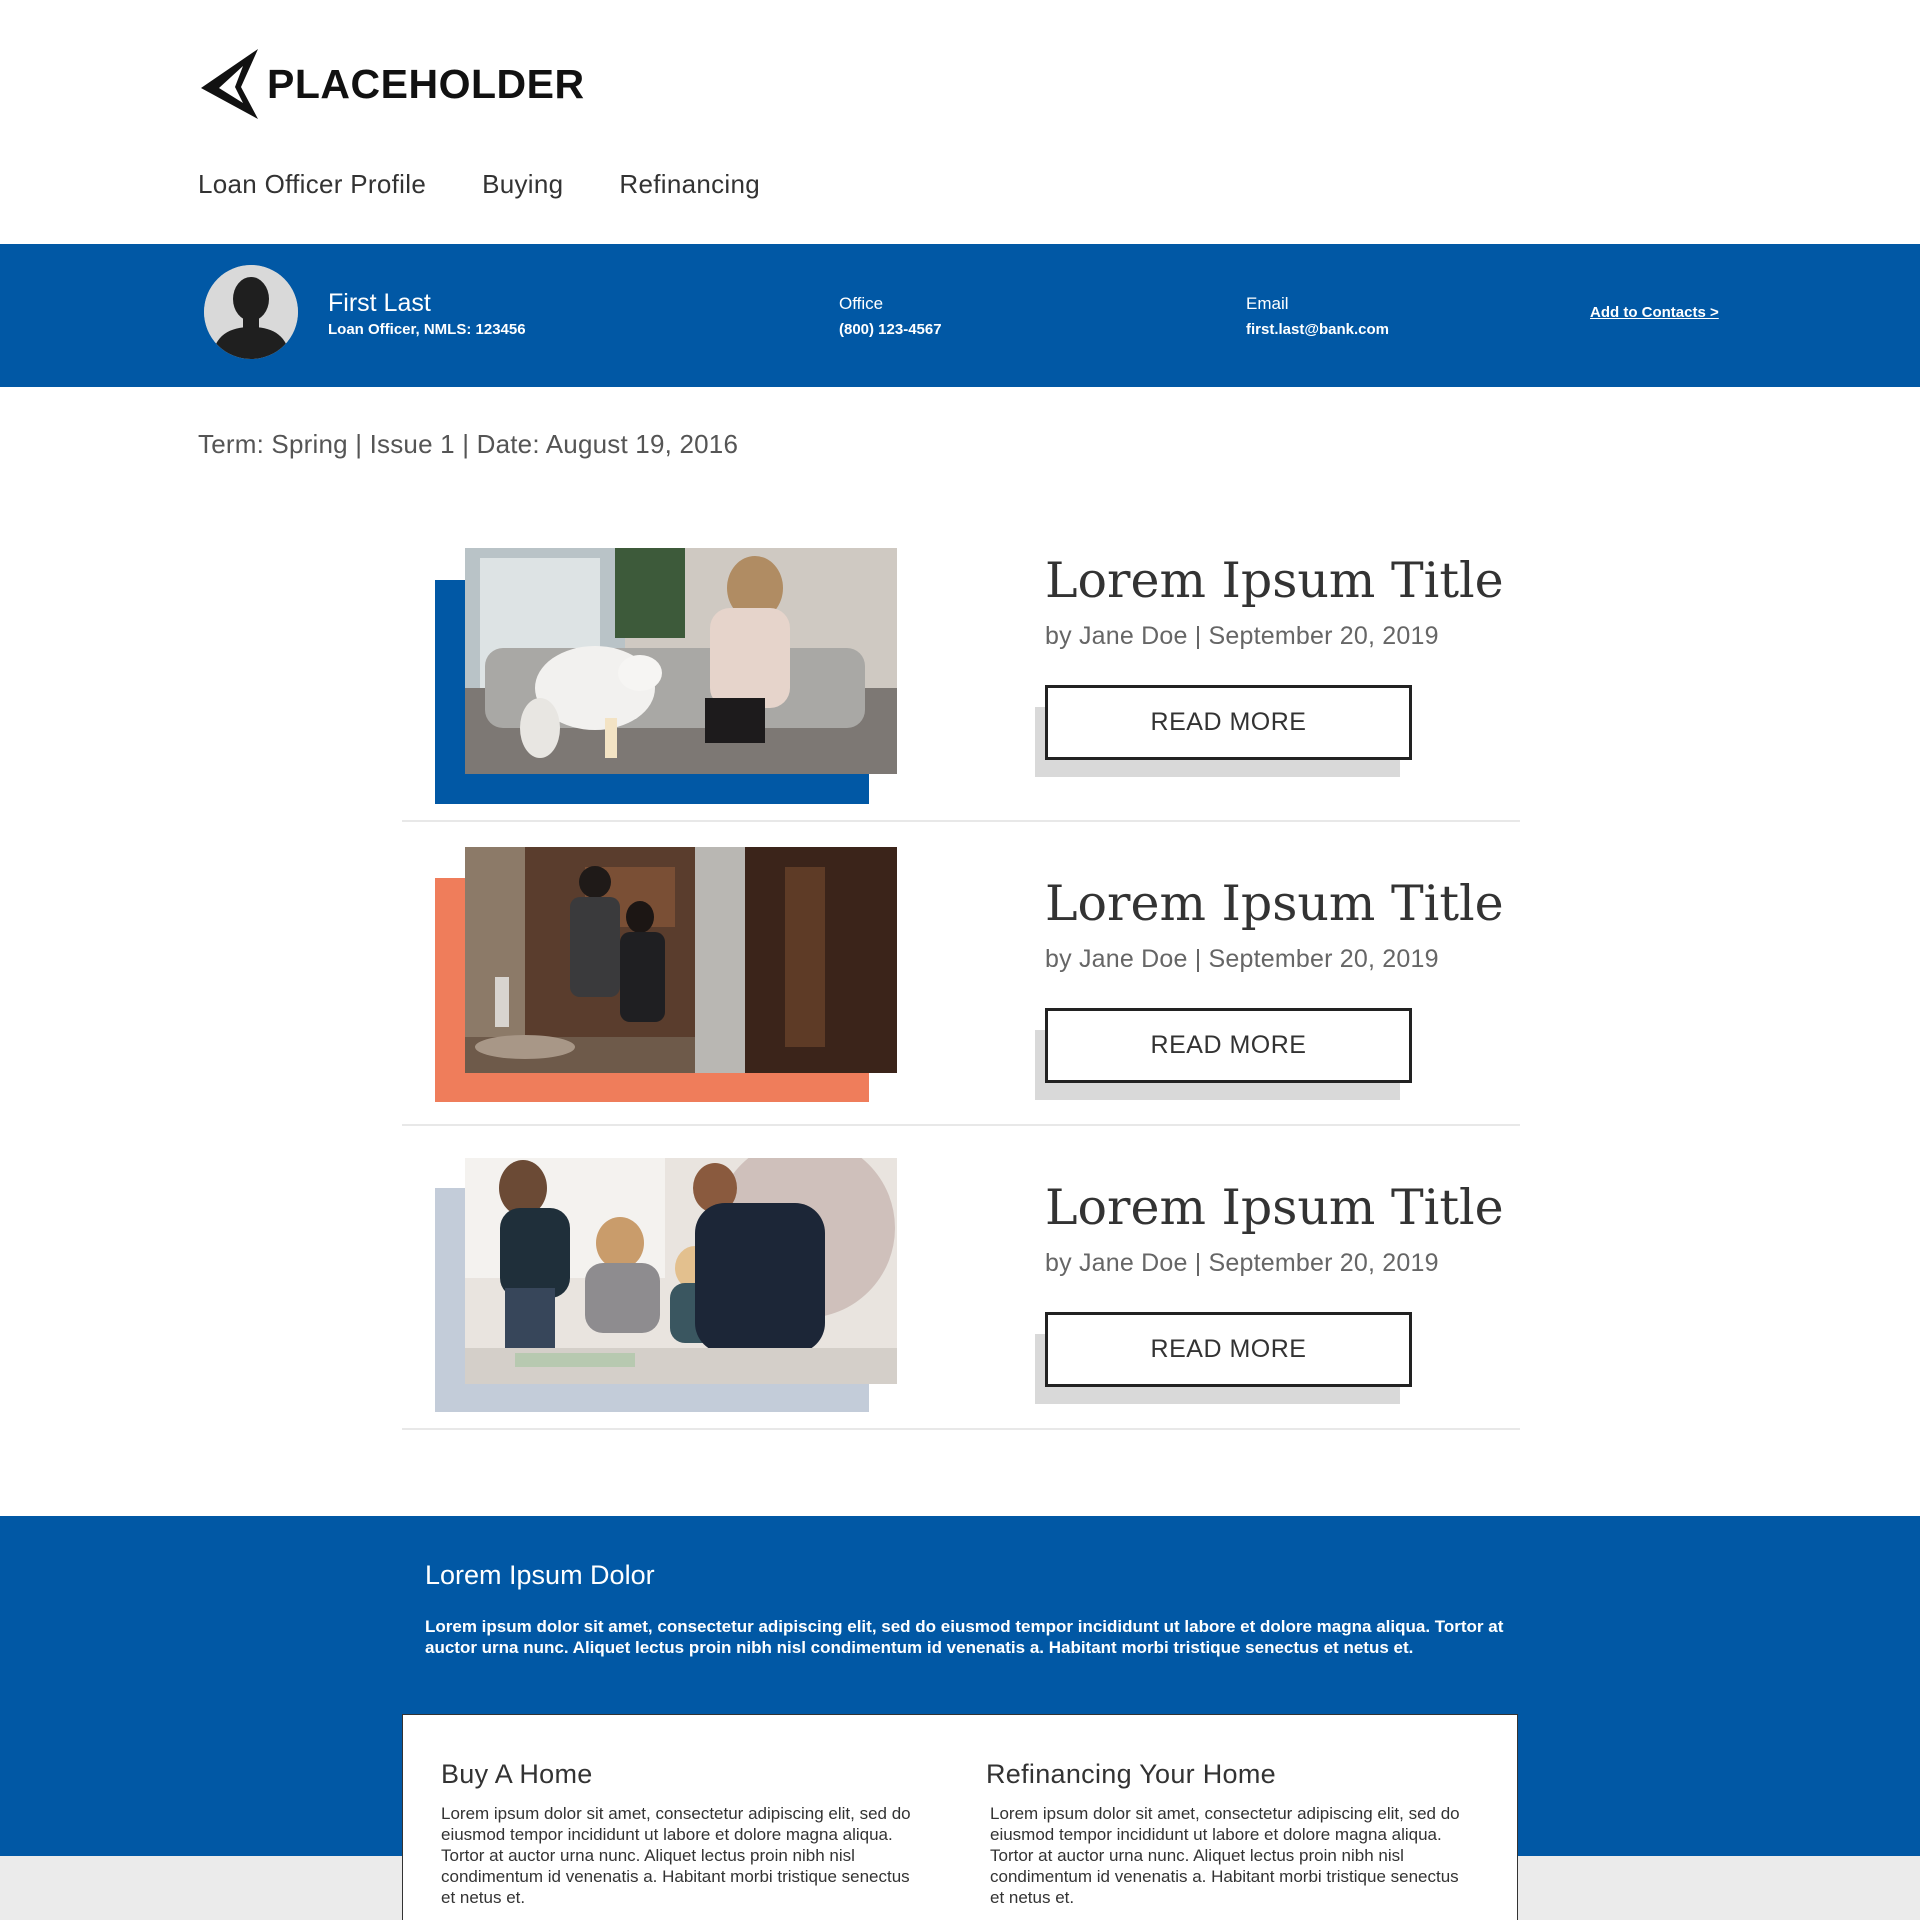 Image resolution: width=1920 pixels, height=1920 pixels. Describe the element at coordinates (681, 661) in the screenshot. I see `article-1-image` at that location.